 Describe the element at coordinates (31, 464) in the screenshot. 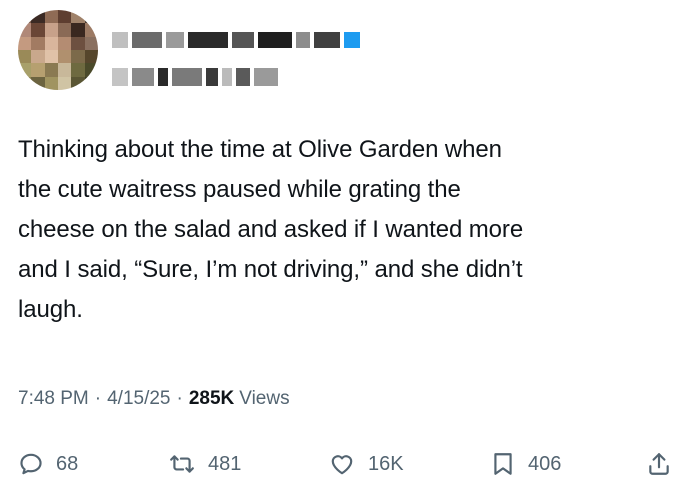

I see `reply-icon` at that location.